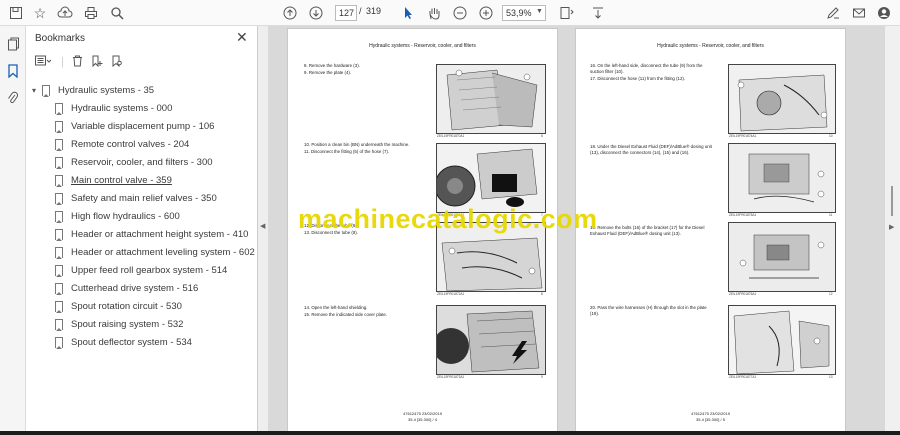 The width and height of the screenshot is (900, 435). I want to click on figure-caption: ZEIL19FR01877A1, so click(743, 377).